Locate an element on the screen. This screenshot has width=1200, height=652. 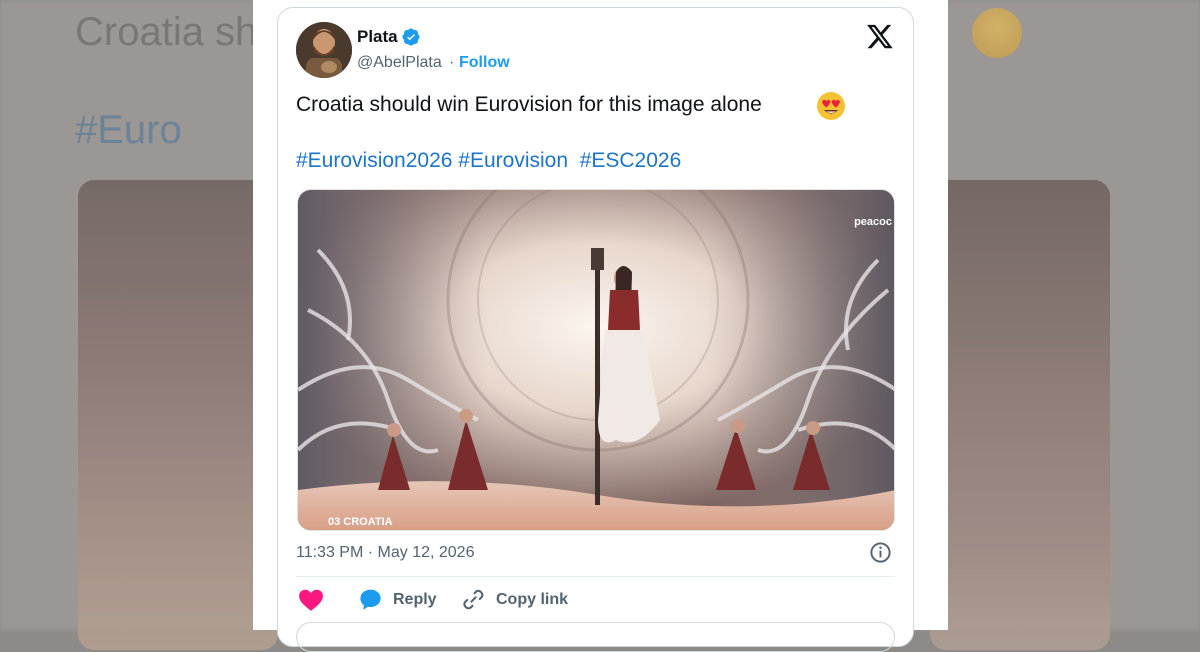
hashtag-eurovision: #Eurovision is located at coordinates (513, 160).